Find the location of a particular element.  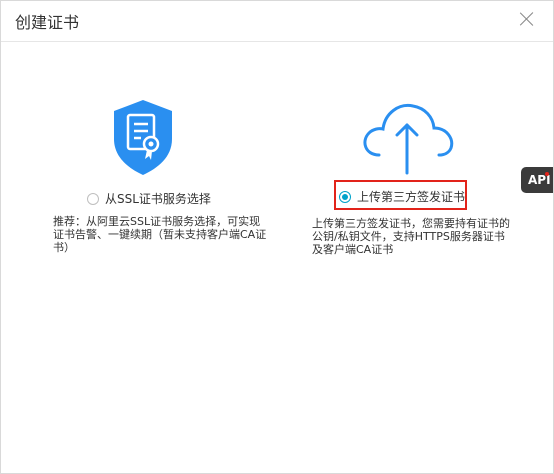

upload-third-party-radio-line: 上传第三方签发证书 is located at coordinates (402, 196).